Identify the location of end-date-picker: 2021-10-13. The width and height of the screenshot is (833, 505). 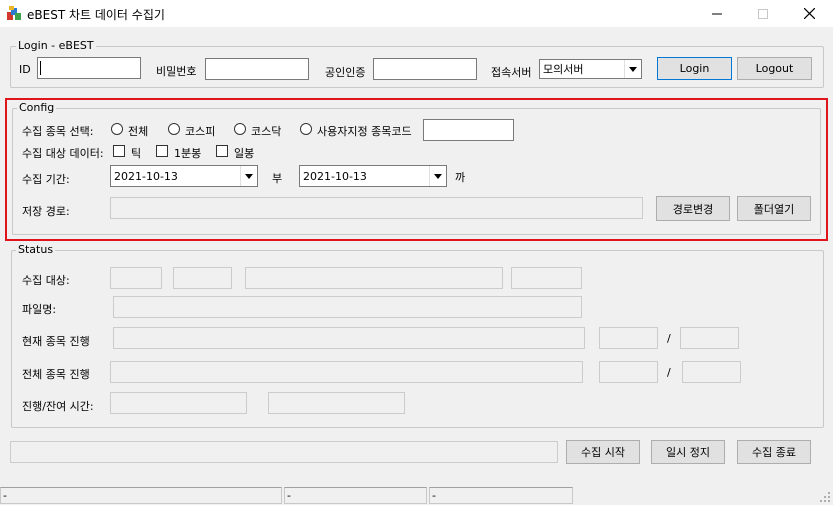
(373, 176).